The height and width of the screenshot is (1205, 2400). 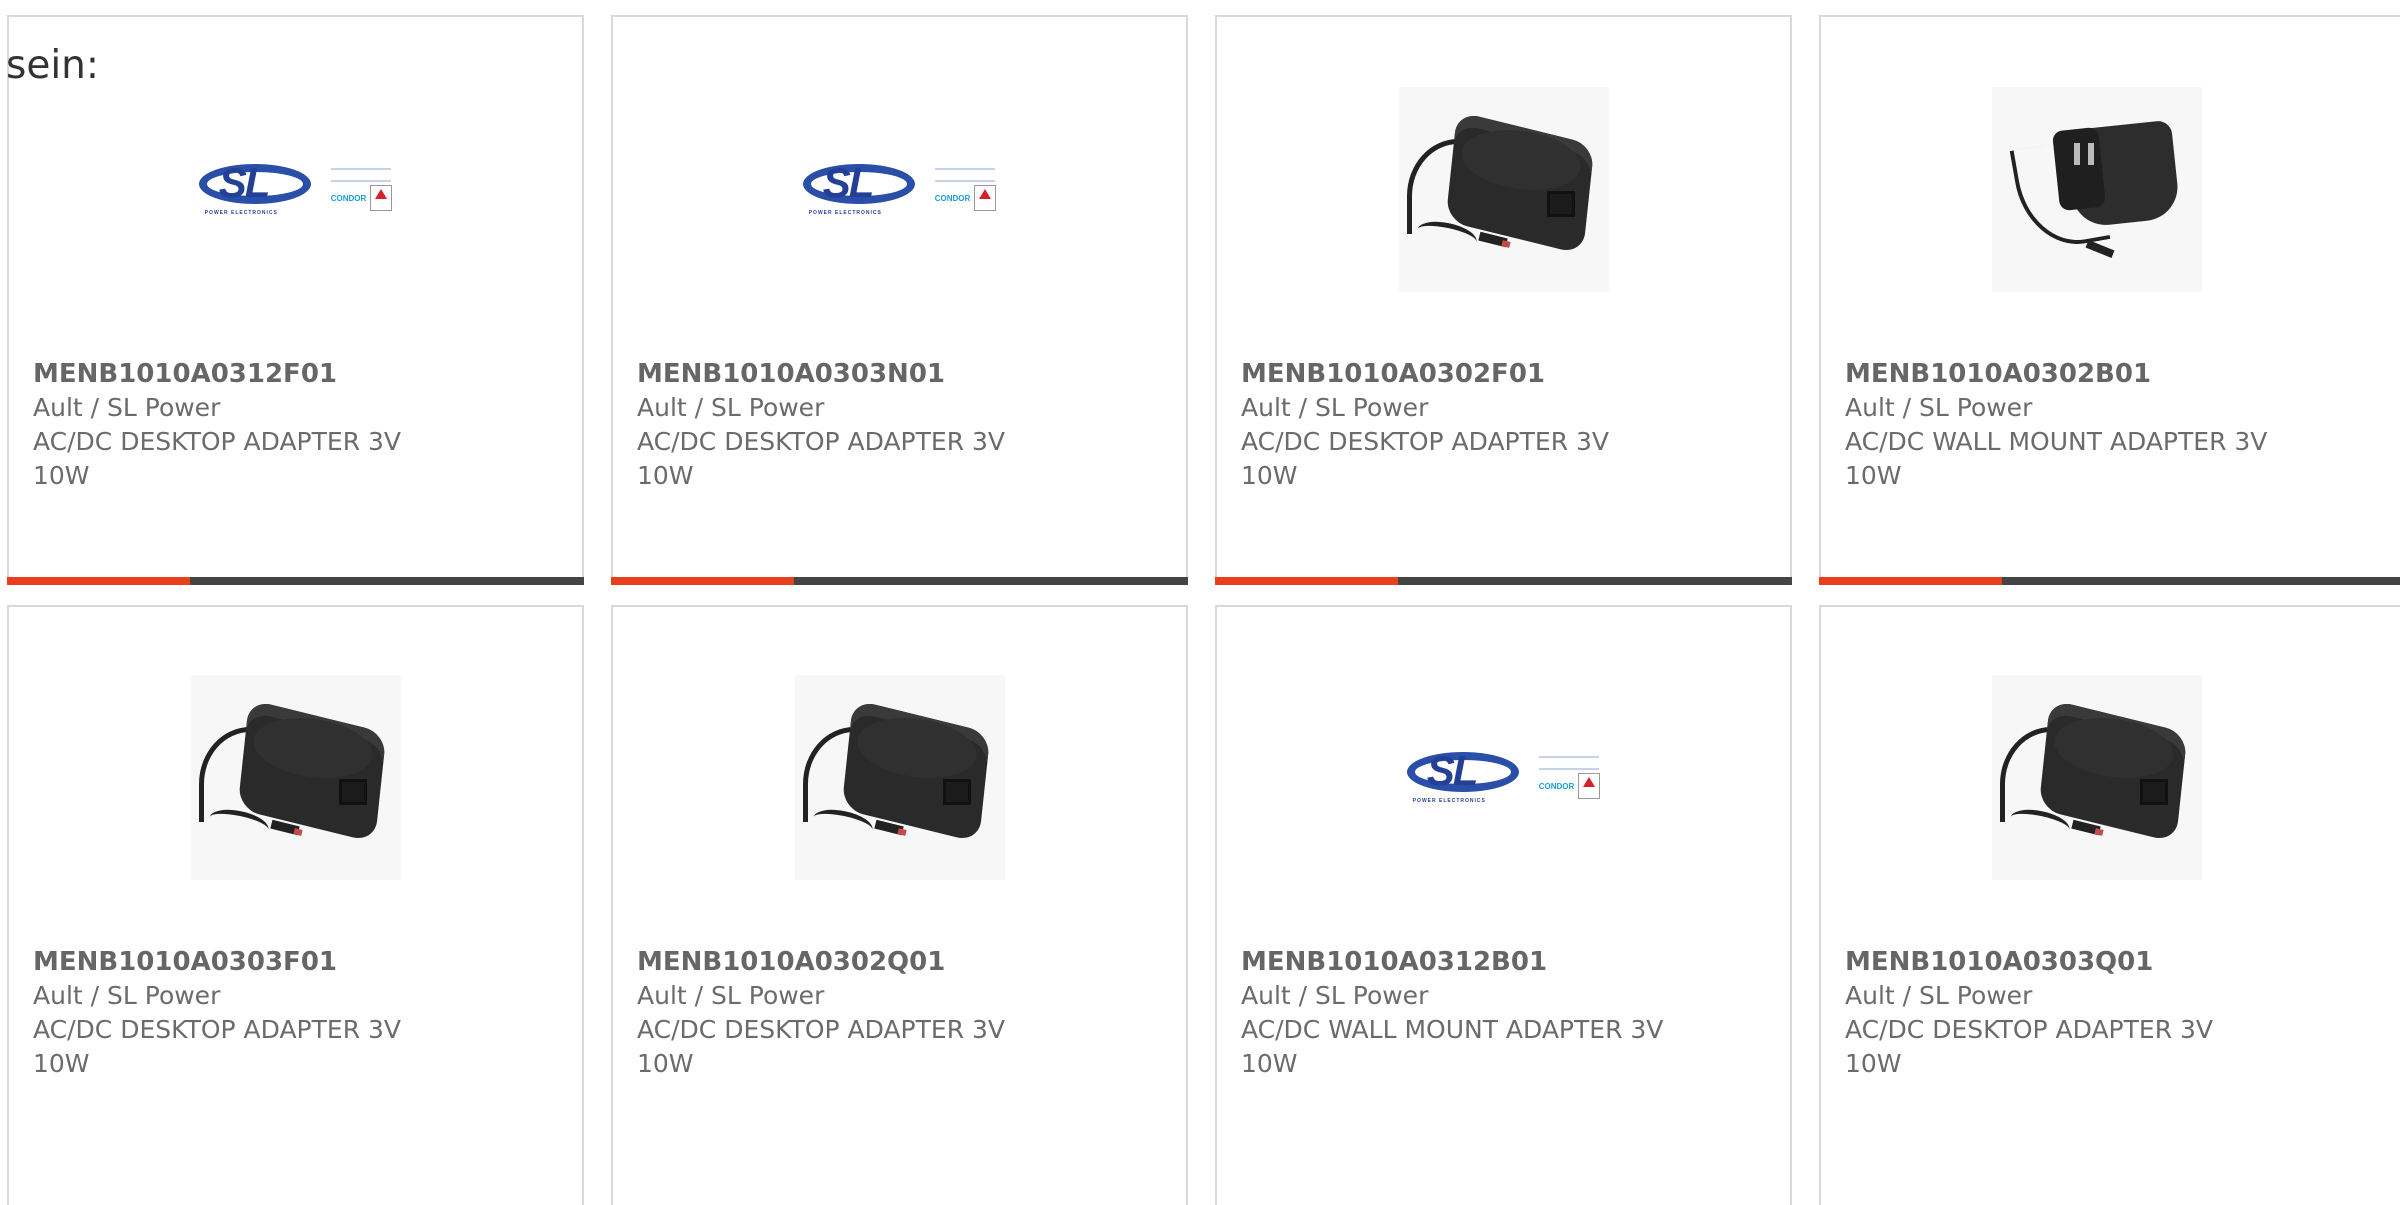 I want to click on part-number: MENB1010A0302B01, so click(x=2060, y=374).